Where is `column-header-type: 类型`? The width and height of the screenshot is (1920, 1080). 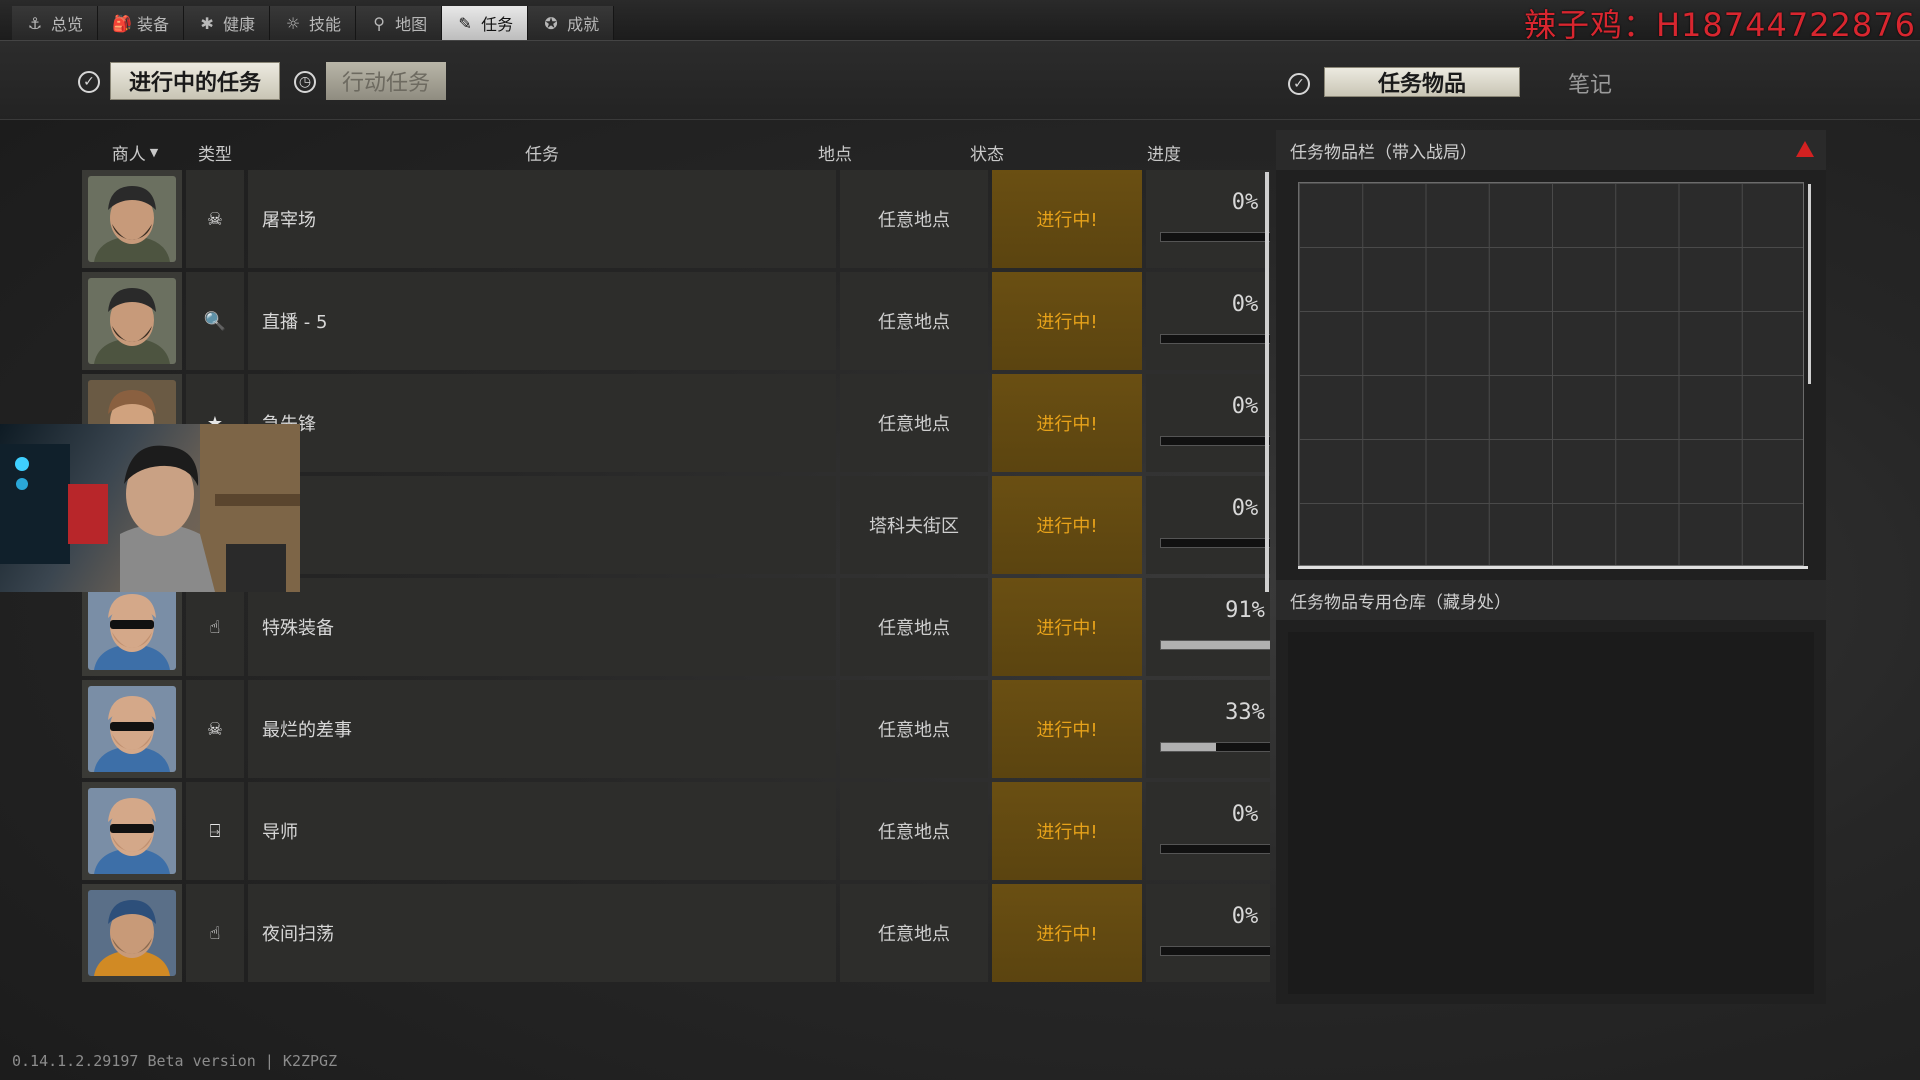 column-header-type: 类型 is located at coordinates (215, 152).